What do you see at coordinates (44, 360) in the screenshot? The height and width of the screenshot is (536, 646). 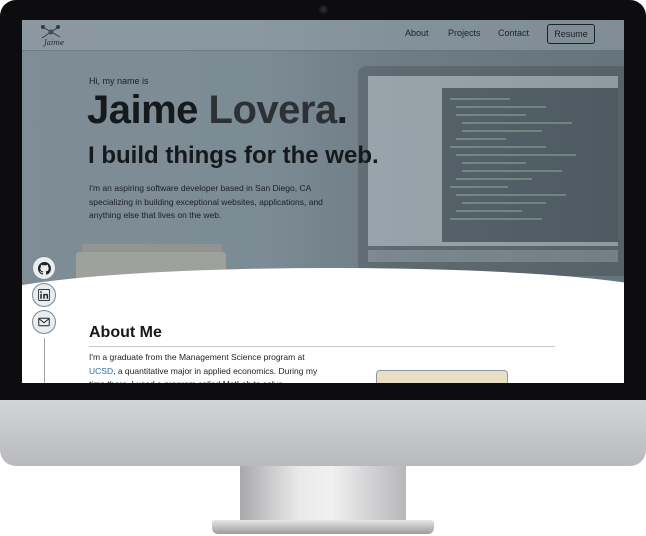 I see `social-divider-line` at bounding box center [44, 360].